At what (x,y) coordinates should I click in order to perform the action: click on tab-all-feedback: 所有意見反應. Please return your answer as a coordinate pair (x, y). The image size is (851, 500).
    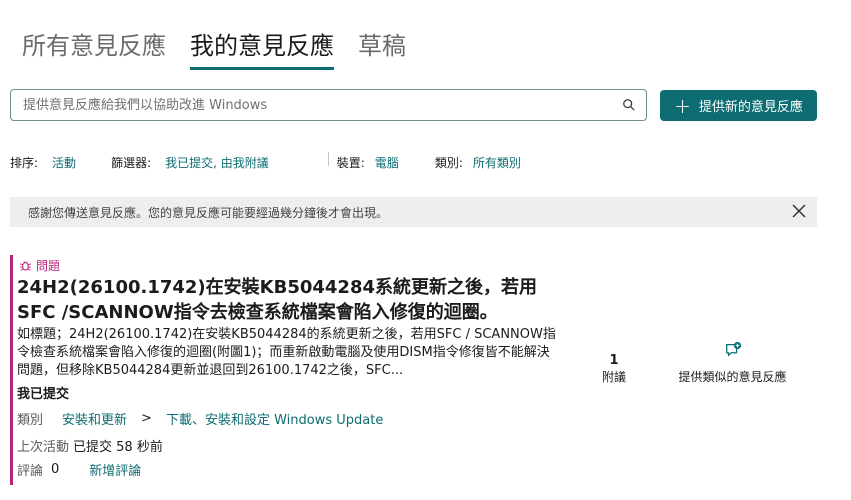
    Looking at the image, I should click on (94, 48).